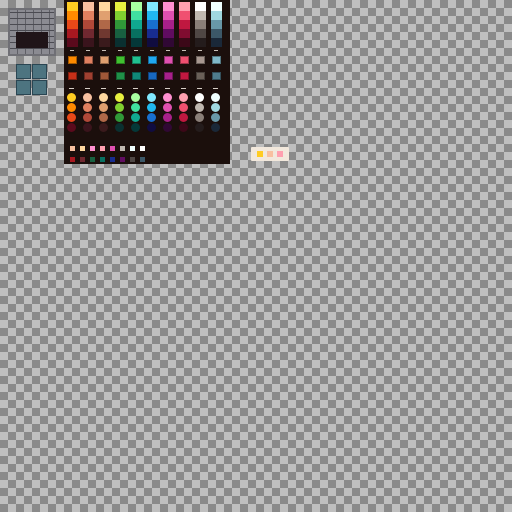  Describe the element at coordinates (32, 40) in the screenshot. I see `stone-wall-opening` at that location.